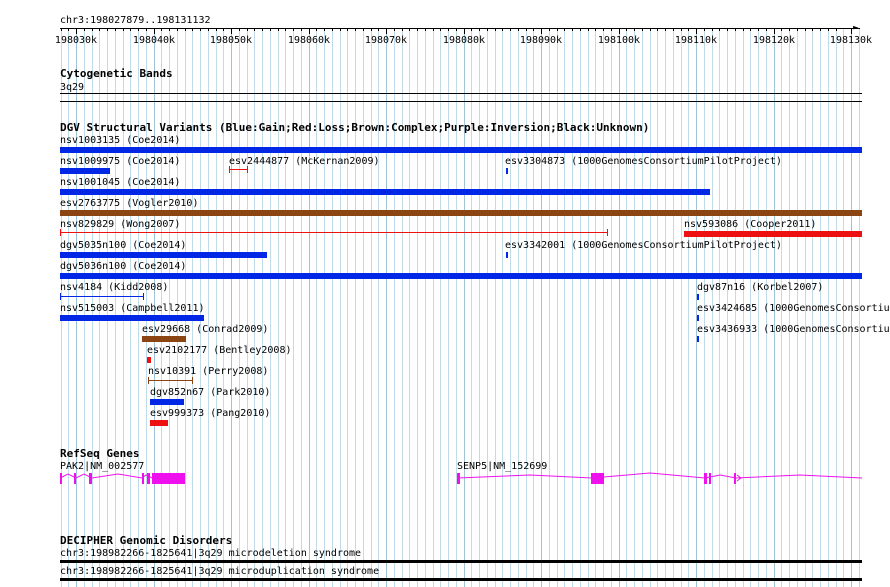  Describe the element at coordinates (116, 73) in the screenshot. I see `cytoband-track-title: Cytogenetic Bands` at that location.